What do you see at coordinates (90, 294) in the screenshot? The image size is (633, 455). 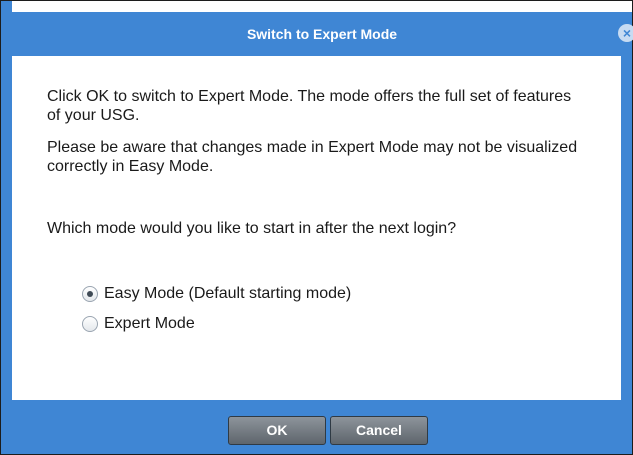 I see `radio-button-easy-mode` at bounding box center [90, 294].